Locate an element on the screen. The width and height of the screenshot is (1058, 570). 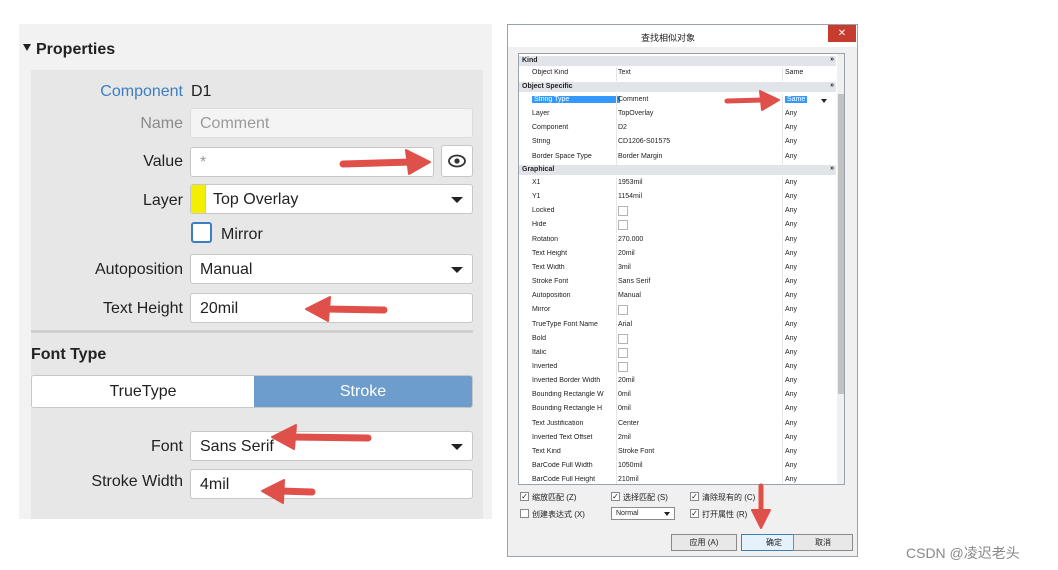
arrow-value-icon is located at coordinates (385, 162).